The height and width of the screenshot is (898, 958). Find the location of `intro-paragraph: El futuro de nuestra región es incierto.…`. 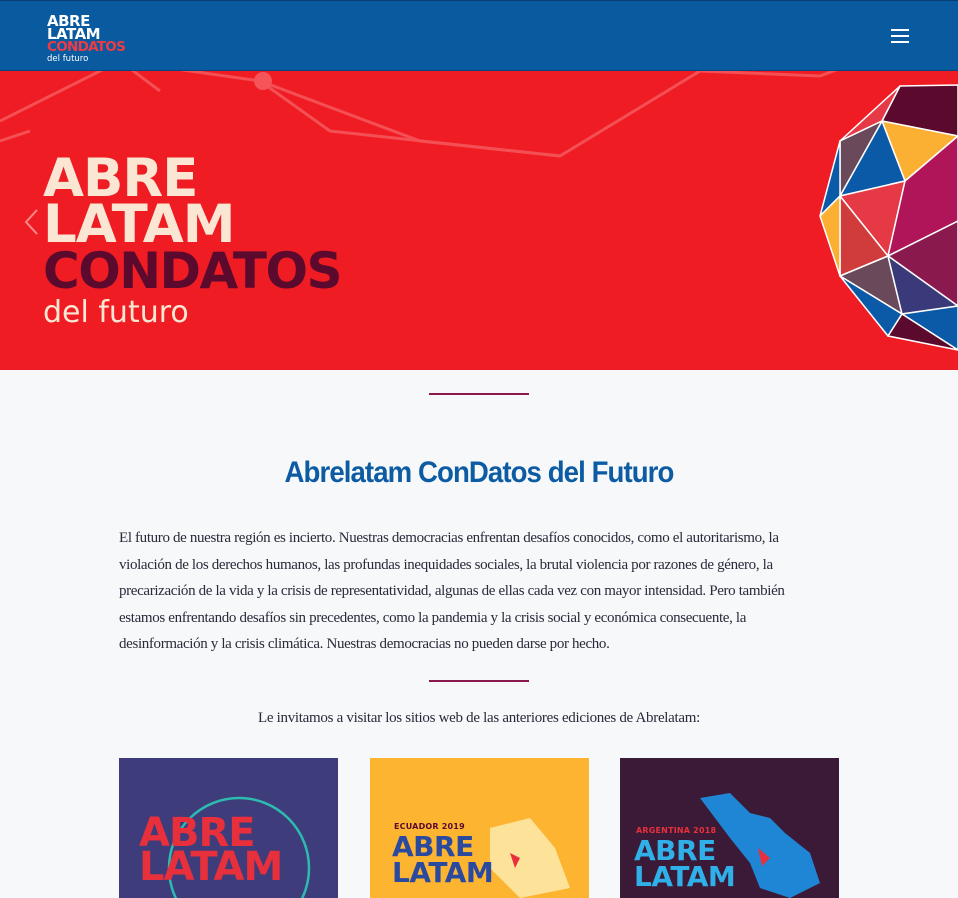

intro-paragraph: El futuro de nuestra región es incierto.… is located at coordinates (452, 591).